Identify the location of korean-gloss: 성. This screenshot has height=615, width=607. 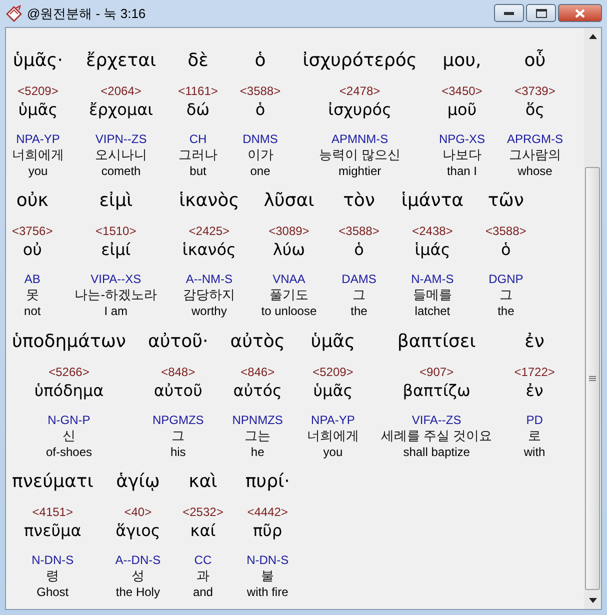
(137, 575).